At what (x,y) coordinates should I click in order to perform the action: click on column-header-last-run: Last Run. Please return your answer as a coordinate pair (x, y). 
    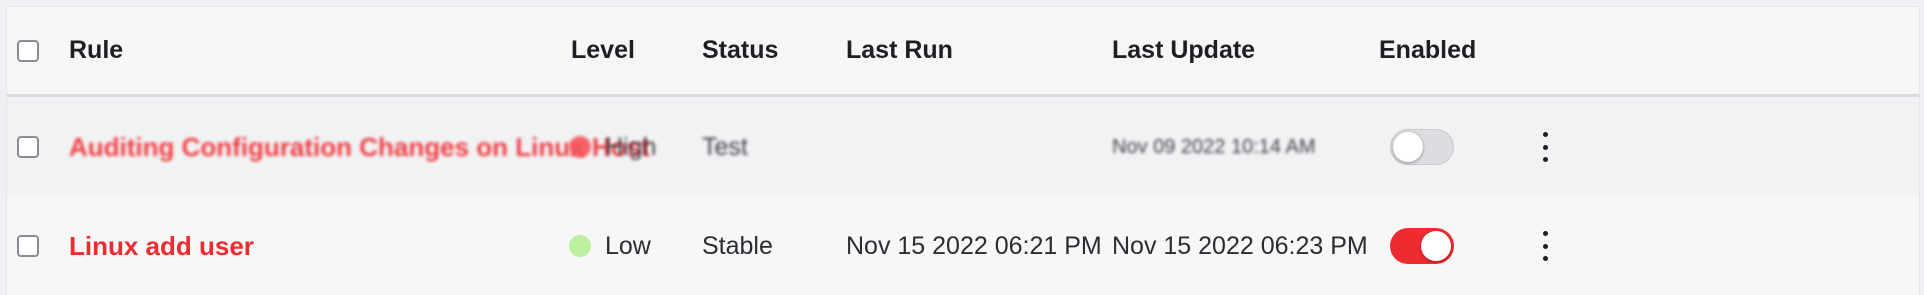
    Looking at the image, I should click on (899, 50).